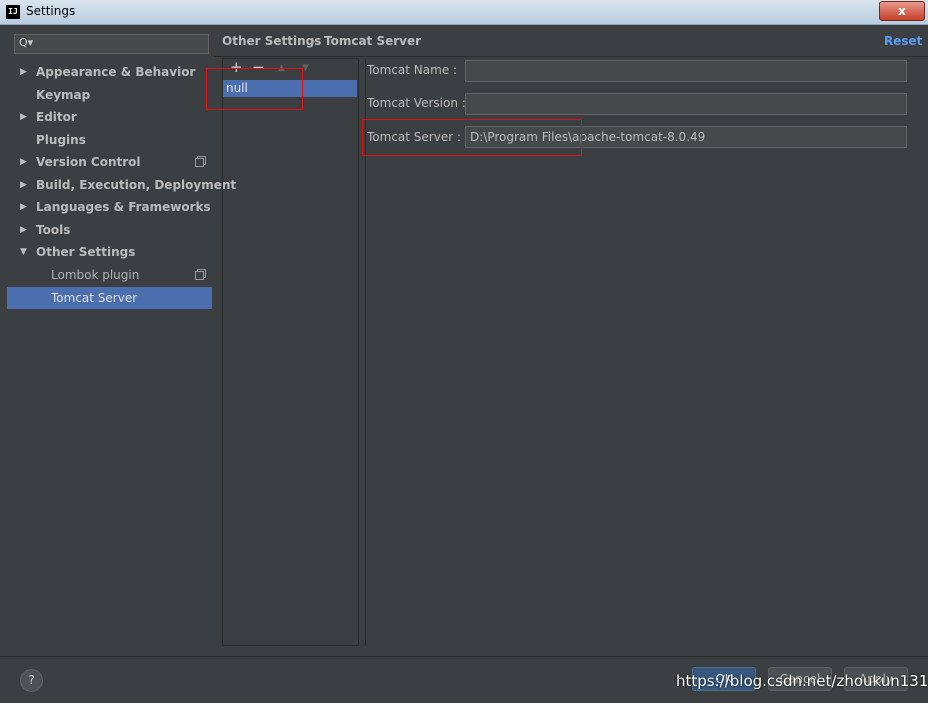 Image resolution: width=928 pixels, height=703 pixels. Describe the element at coordinates (109, 117) in the screenshot. I see `tree-item-editor: ▶ Editor` at that location.